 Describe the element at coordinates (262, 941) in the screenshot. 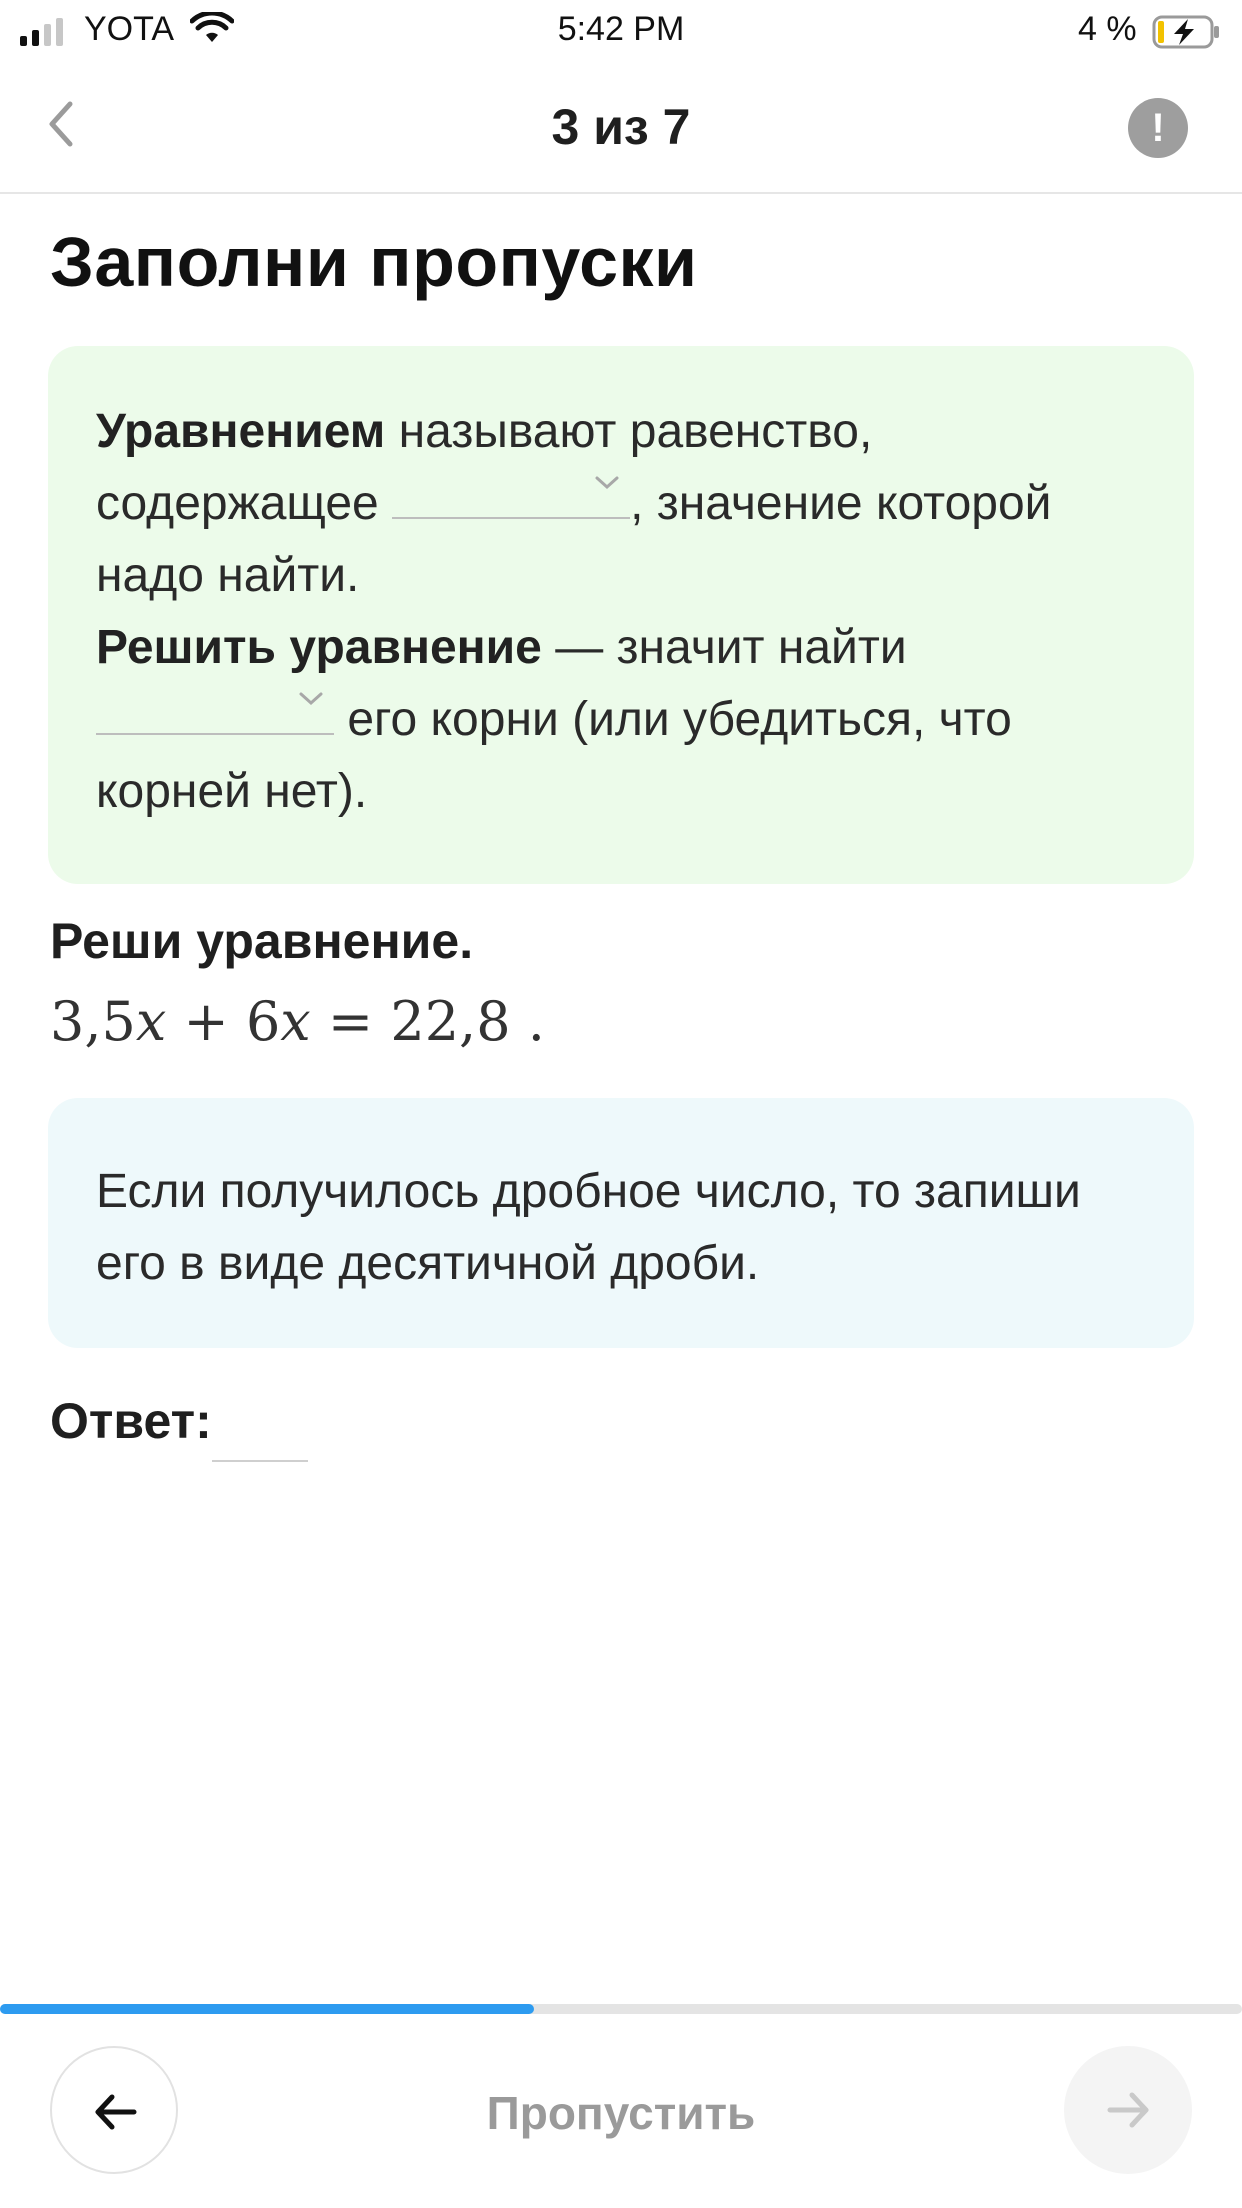

I see `task-title: Реши уравнение.` at that location.